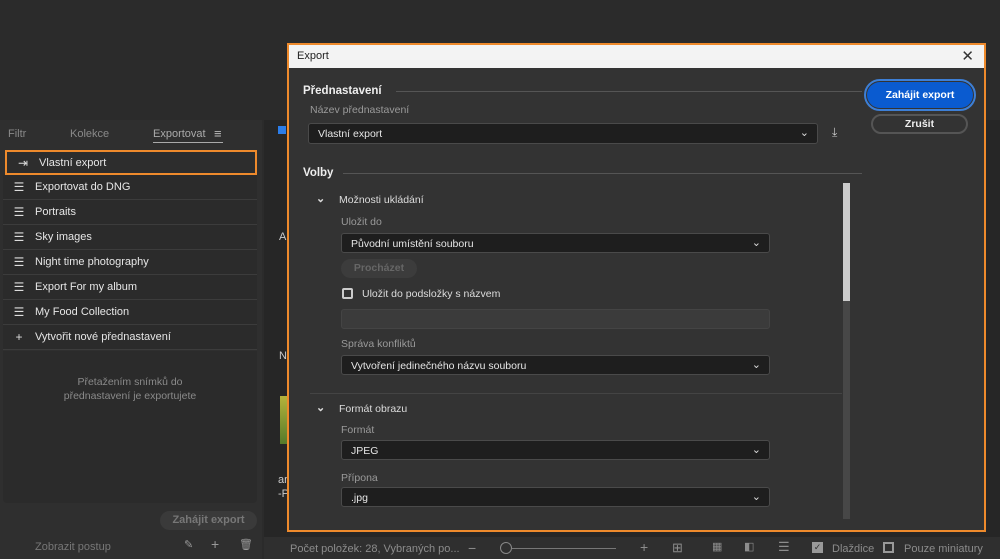 The width and height of the screenshot is (1000, 559). What do you see at coordinates (246, 544) in the screenshot?
I see `trash-icon: 🗑` at bounding box center [246, 544].